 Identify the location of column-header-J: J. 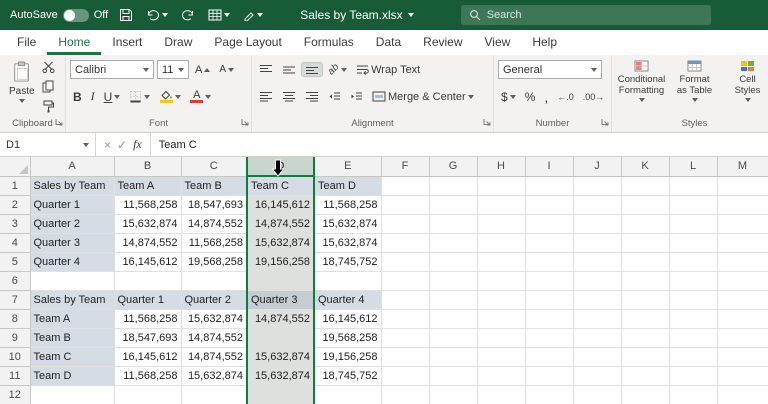
(597, 167).